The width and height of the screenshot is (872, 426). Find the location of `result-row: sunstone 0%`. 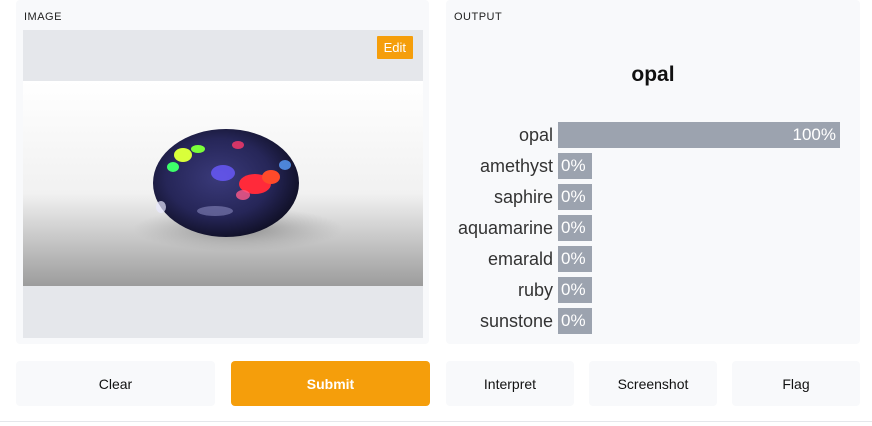

result-row: sunstone 0% is located at coordinates (653, 321).